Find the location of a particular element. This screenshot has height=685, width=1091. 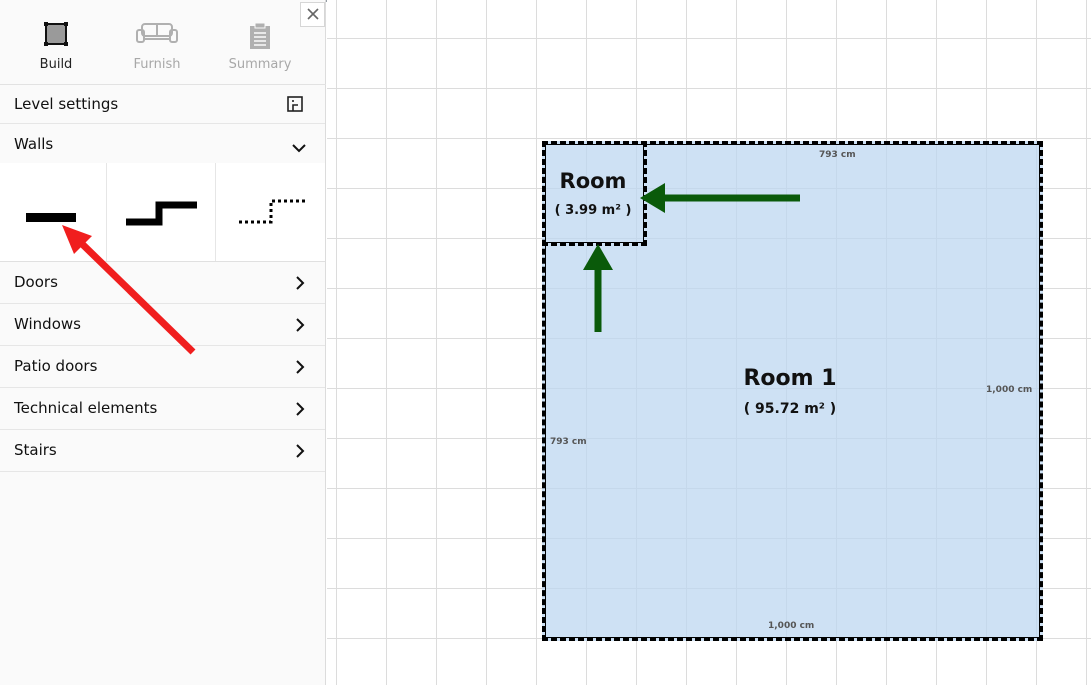

technical-elements-row: Technical elements is located at coordinates (162, 409).